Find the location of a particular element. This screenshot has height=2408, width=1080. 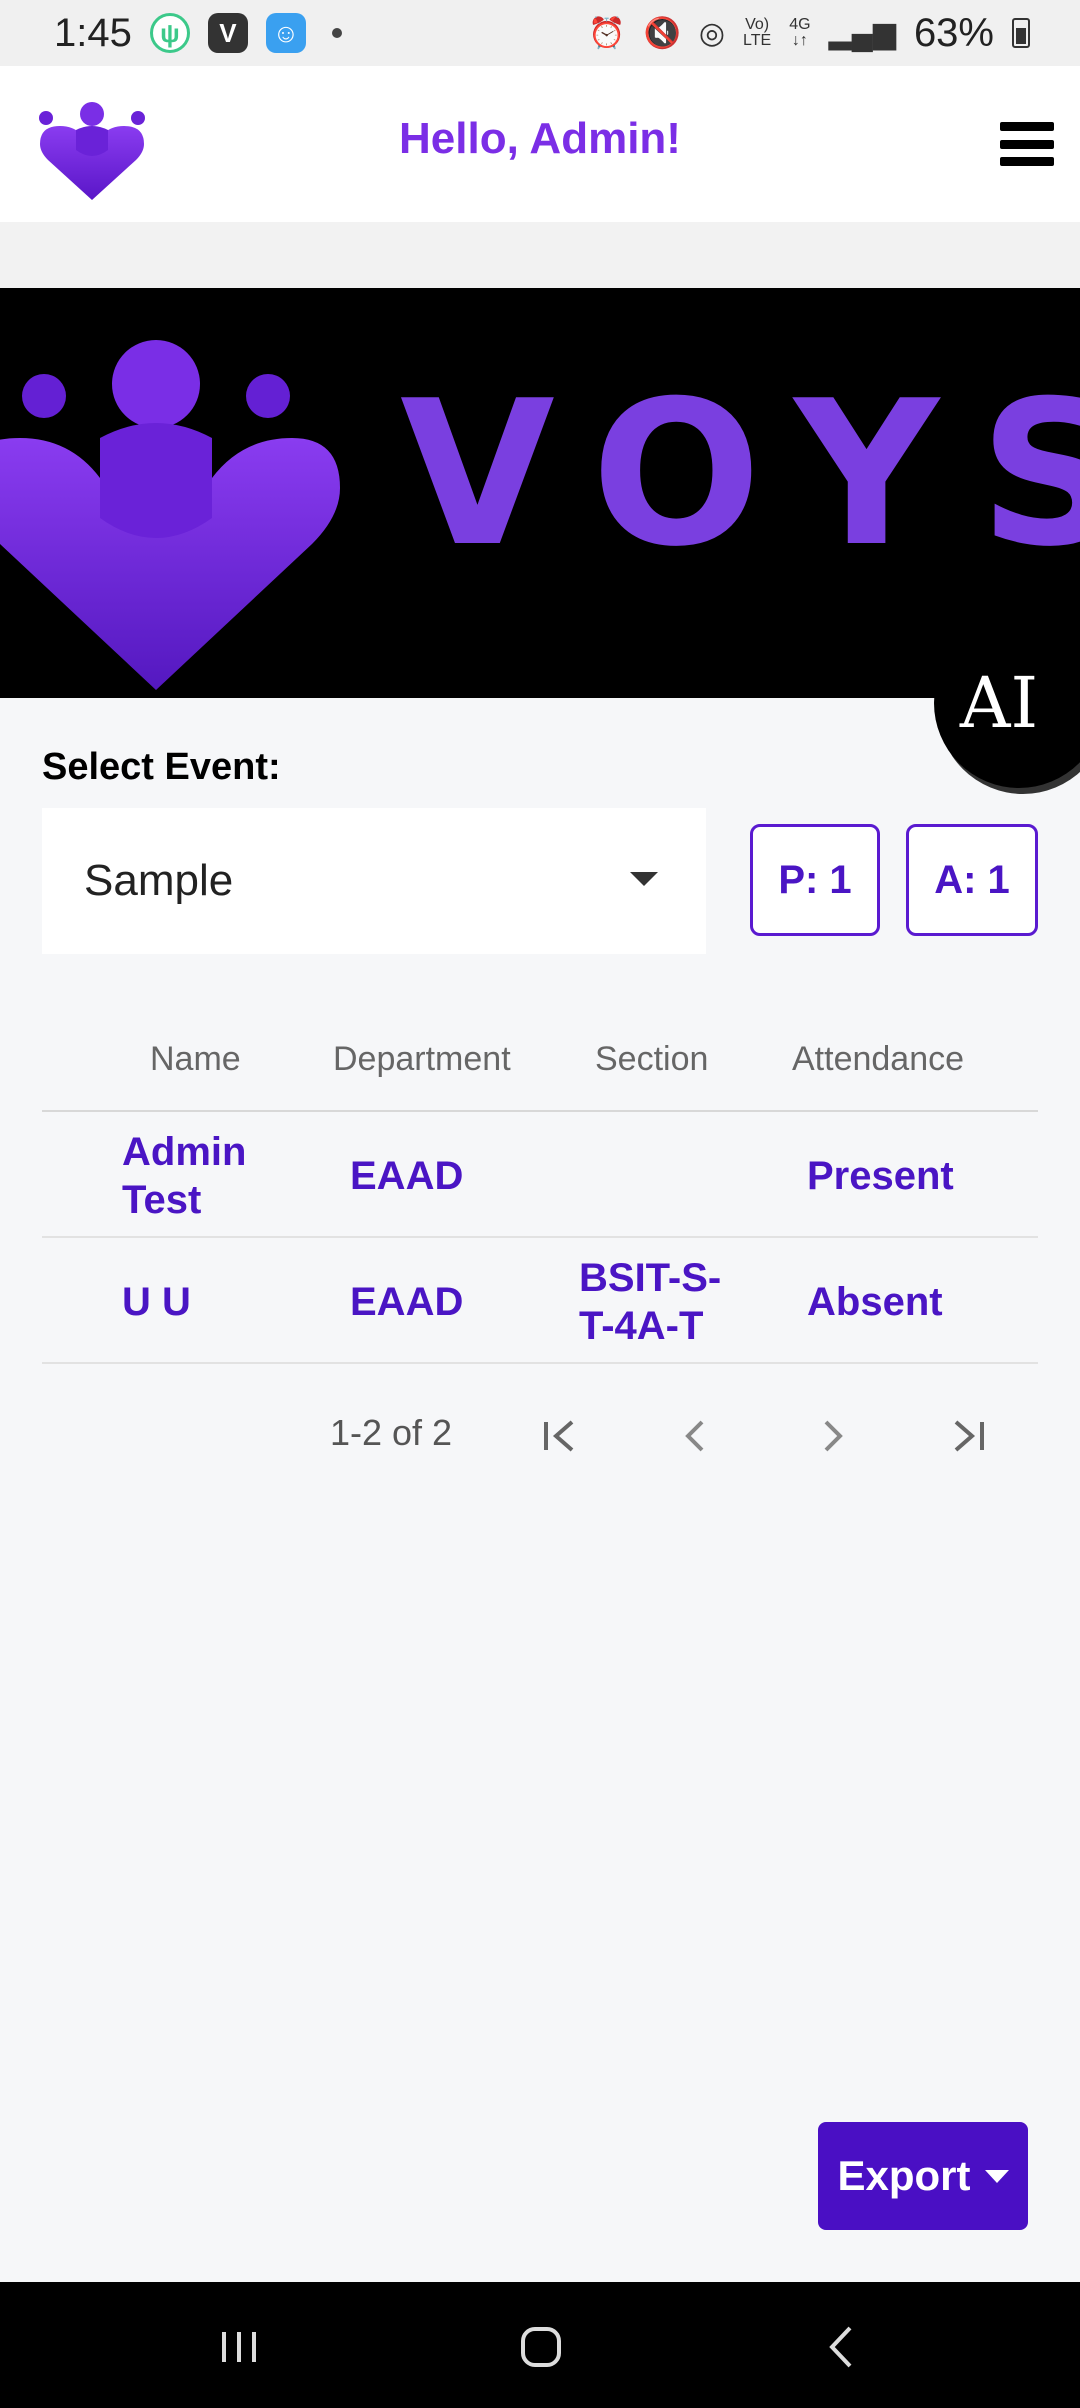

mute-icon: 🔇 is located at coordinates (662, 33).